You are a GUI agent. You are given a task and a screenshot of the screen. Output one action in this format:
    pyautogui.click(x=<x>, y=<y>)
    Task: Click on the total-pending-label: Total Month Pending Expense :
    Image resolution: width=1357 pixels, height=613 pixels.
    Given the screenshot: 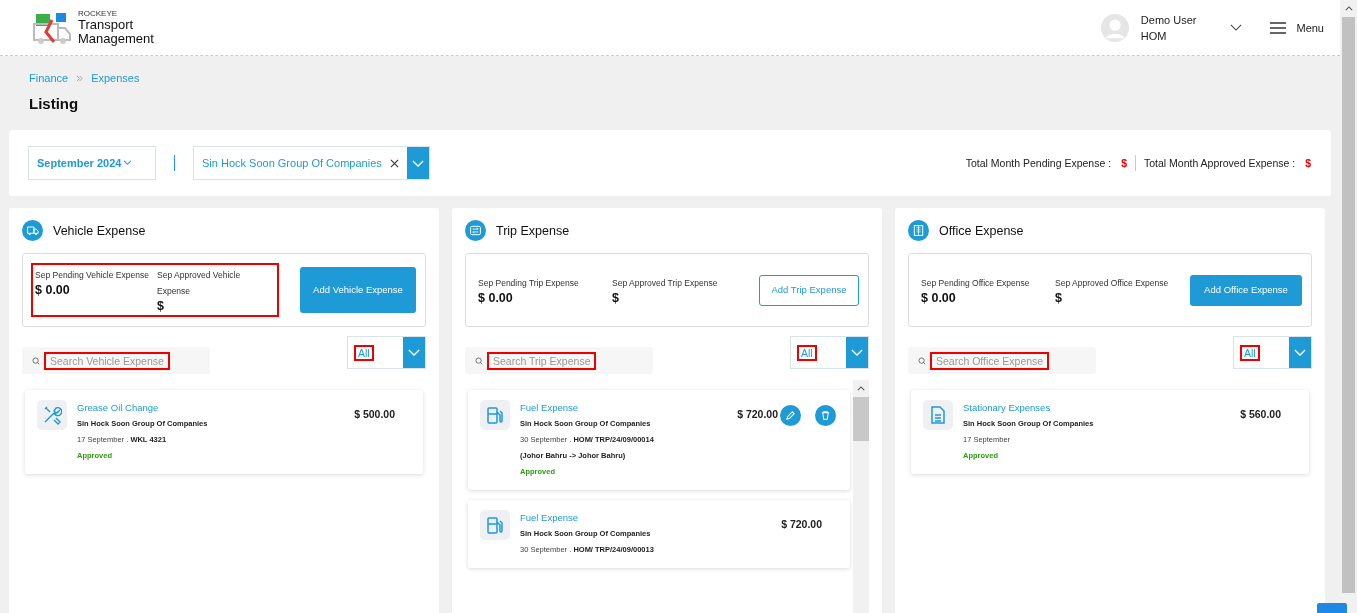 What is the action you would take?
    pyautogui.click(x=1038, y=163)
    